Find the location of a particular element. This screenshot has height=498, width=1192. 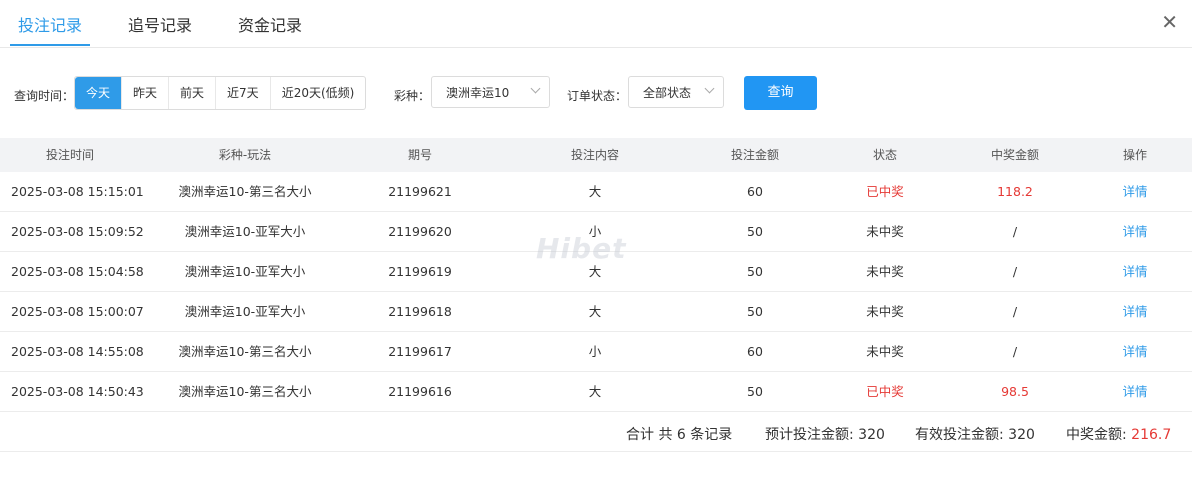

issue-number: 21199619 is located at coordinates (420, 271).